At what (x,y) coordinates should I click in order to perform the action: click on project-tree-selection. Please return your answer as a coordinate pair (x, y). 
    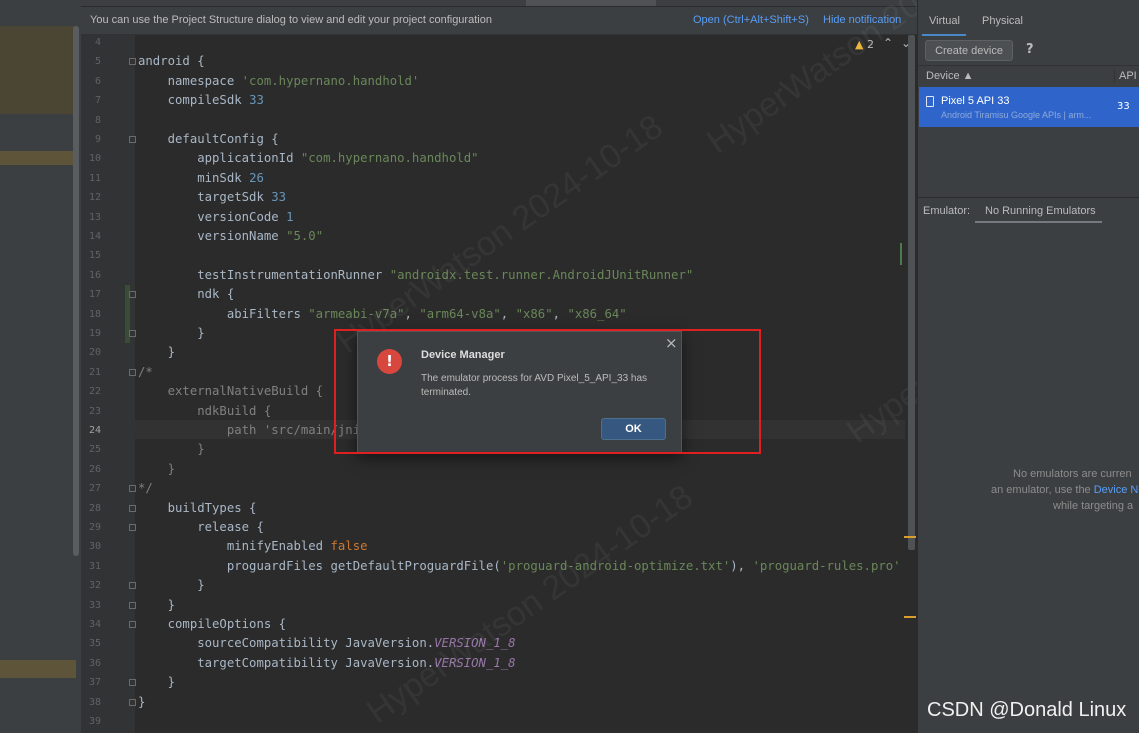
    Looking at the image, I should click on (38, 70).